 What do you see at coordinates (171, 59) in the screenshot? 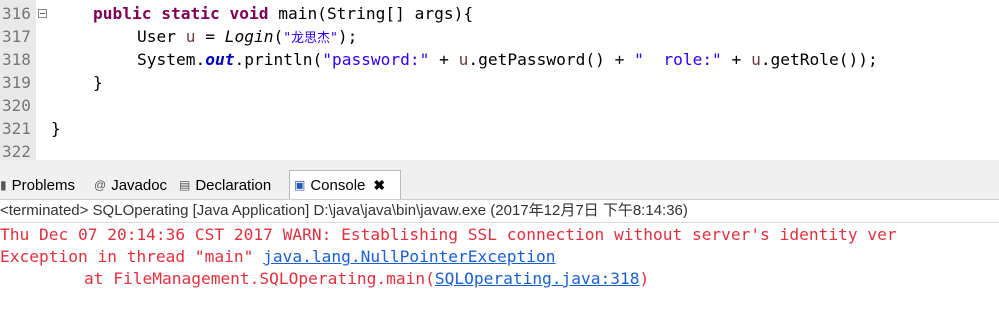
I see `class-system: System.` at bounding box center [171, 59].